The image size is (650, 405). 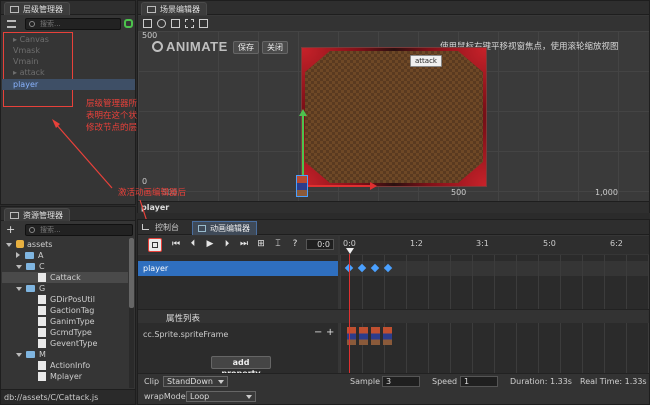 I want to click on asset-file-ganimtype: GanimType, so click(x=66, y=322).